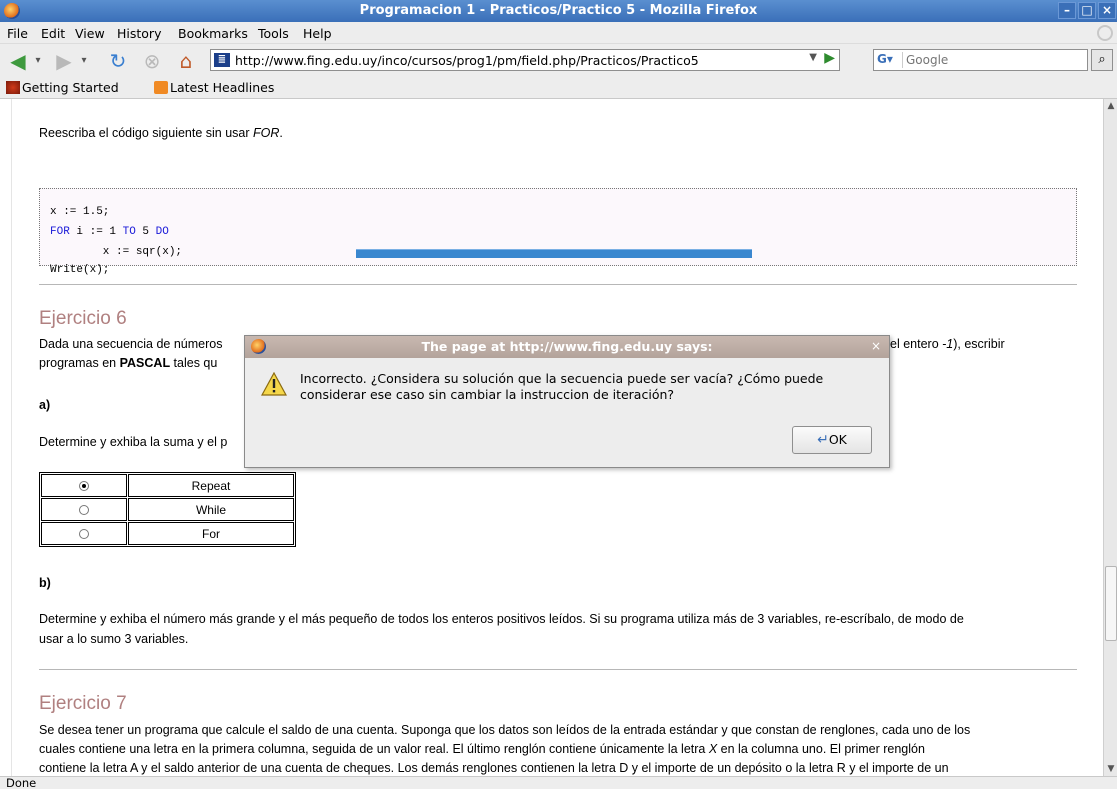 This screenshot has height=789, width=1117. Describe the element at coordinates (991, 60) in the screenshot. I see `search-input` at that location.